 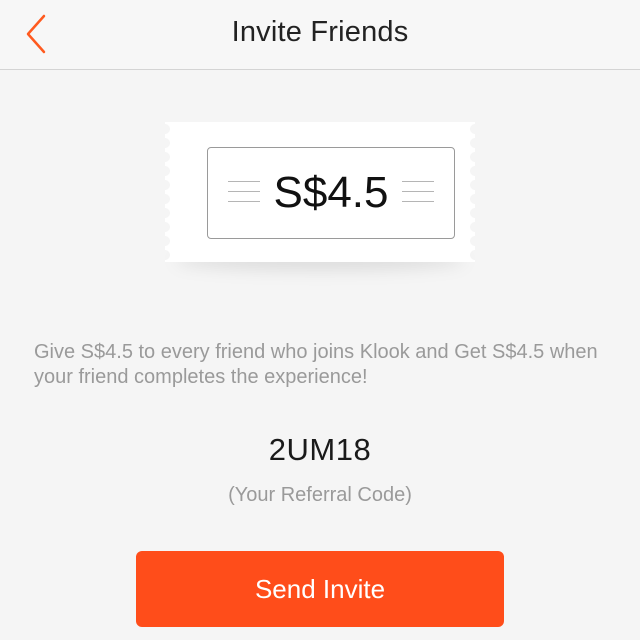 What do you see at coordinates (320, 449) in the screenshot?
I see `referral-code: 2UM18` at bounding box center [320, 449].